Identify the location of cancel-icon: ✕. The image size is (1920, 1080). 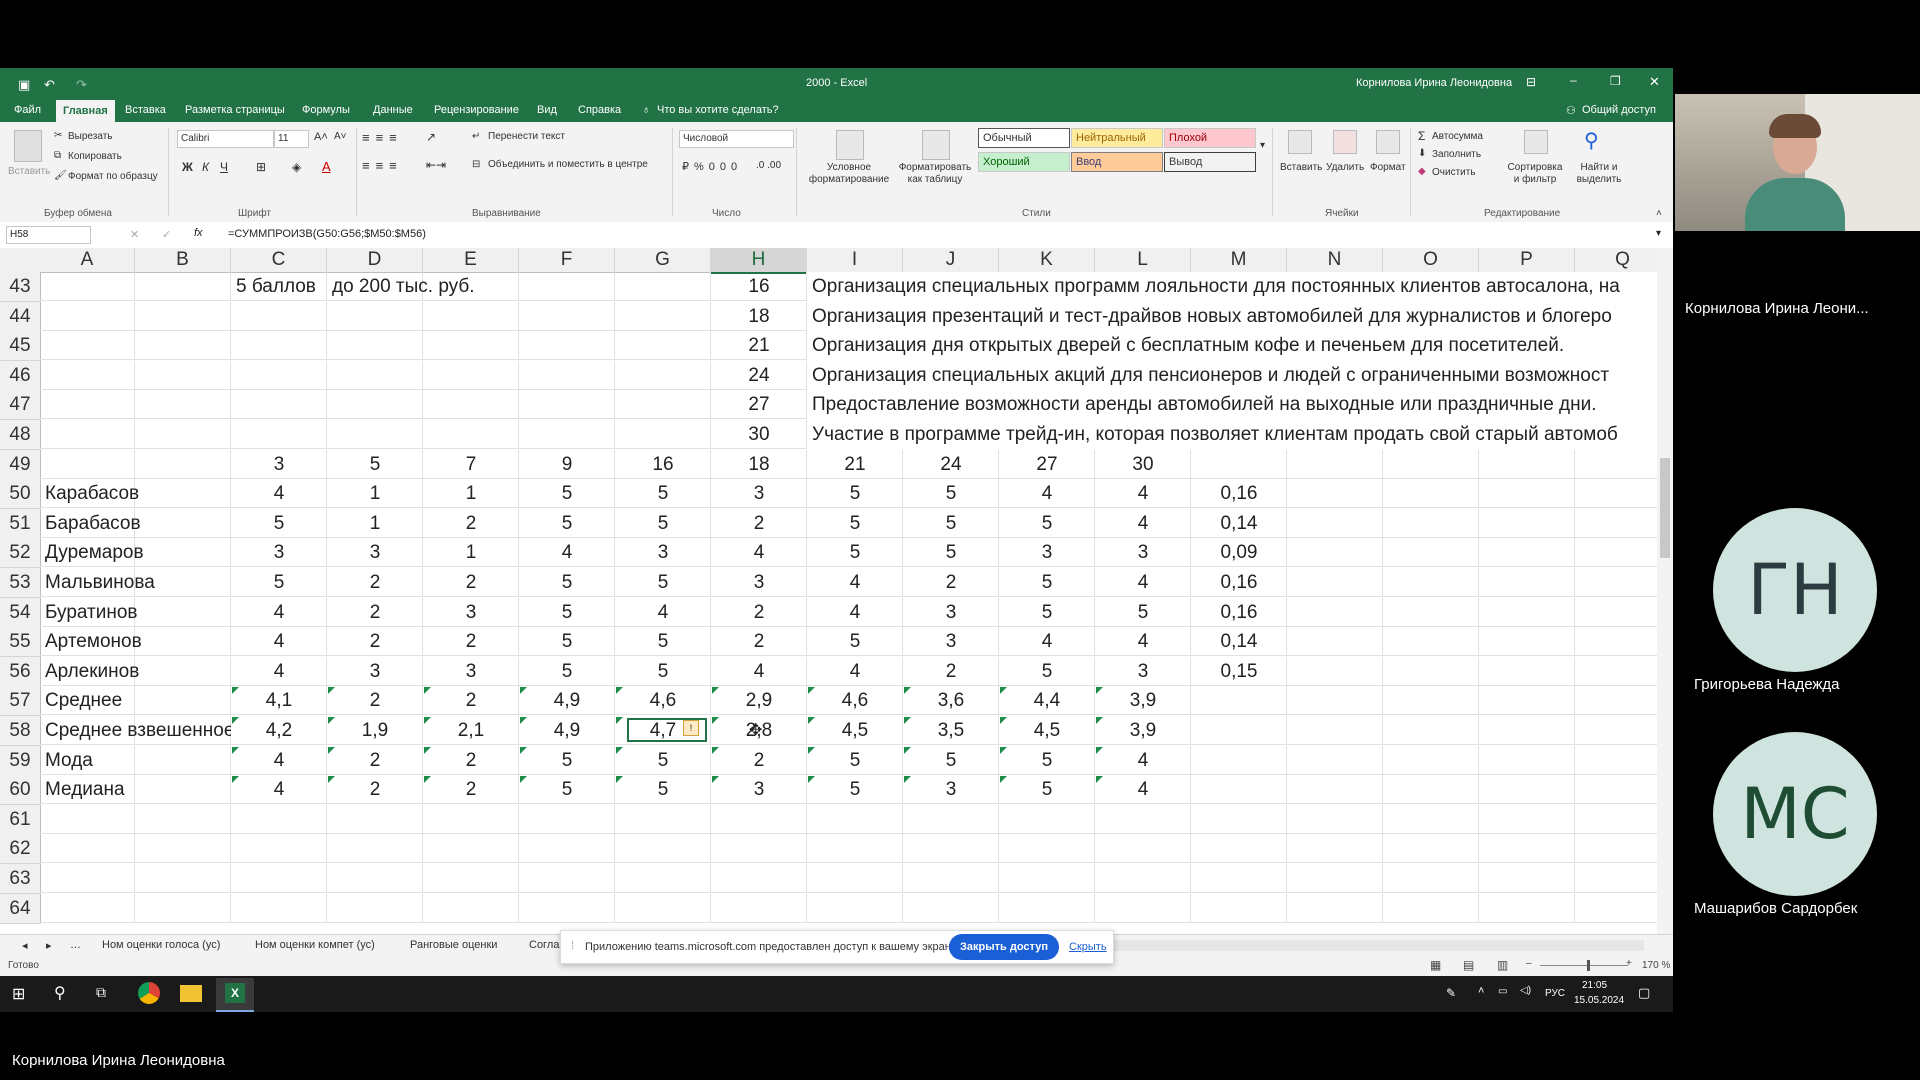
(134, 234).